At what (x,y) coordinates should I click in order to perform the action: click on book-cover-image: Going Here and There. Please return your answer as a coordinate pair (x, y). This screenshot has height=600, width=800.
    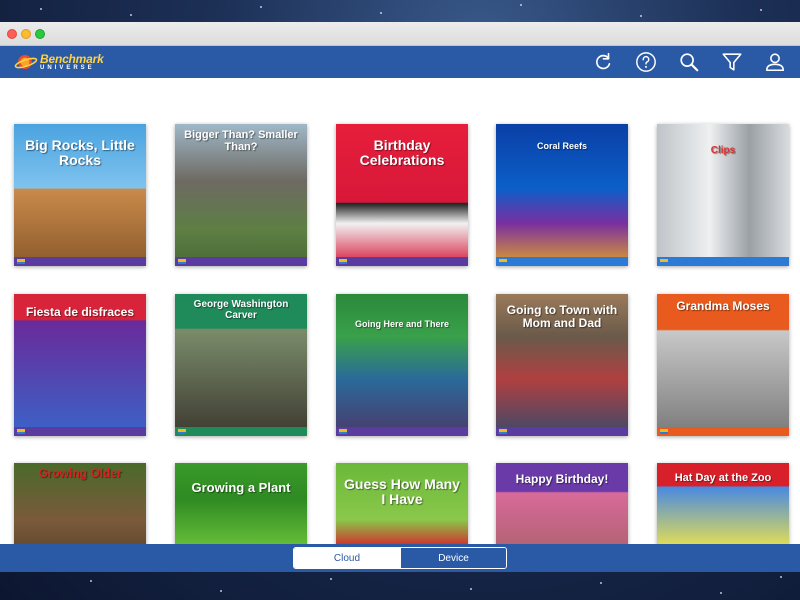
    Looking at the image, I should click on (402, 365).